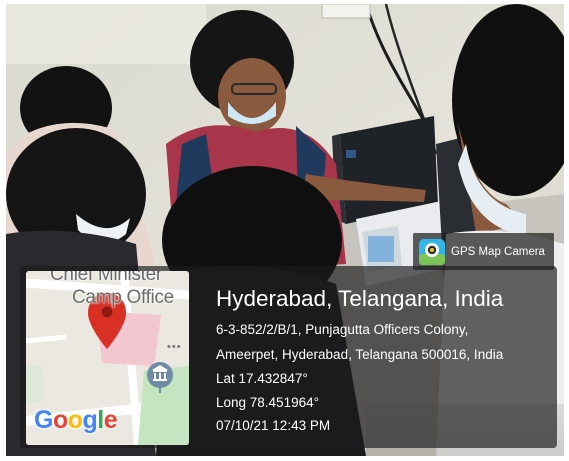  I want to click on date-time: 07/10/21 12:43 PM, so click(273, 425).